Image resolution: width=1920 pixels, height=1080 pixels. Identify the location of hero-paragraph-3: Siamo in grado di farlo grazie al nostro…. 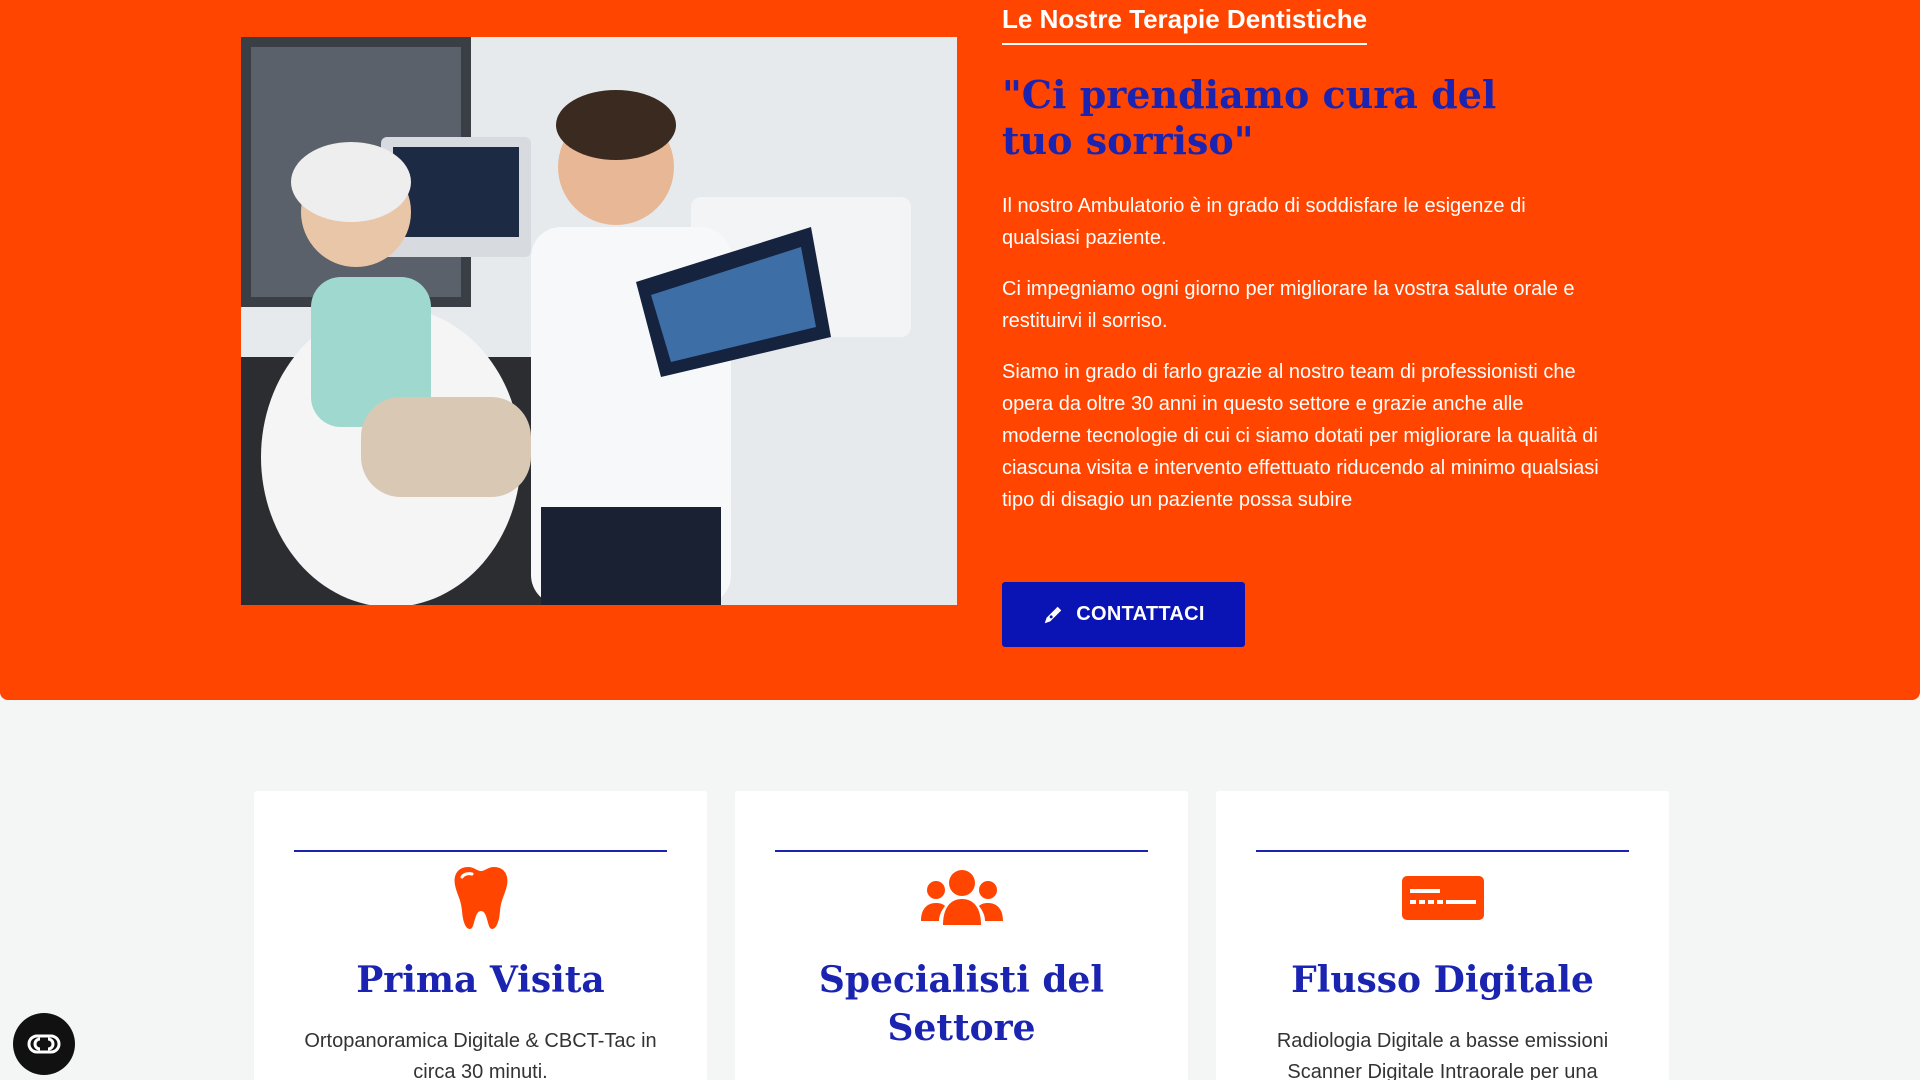
(1300, 436).